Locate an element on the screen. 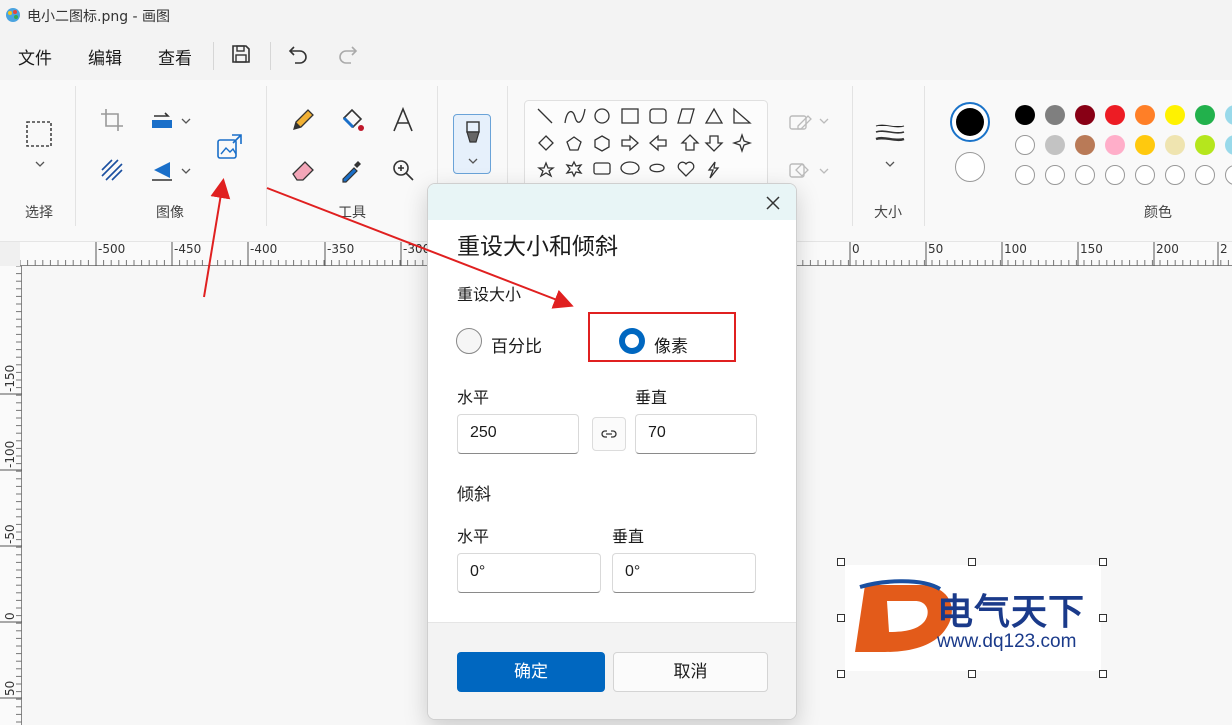 The height and width of the screenshot is (725, 1232). brand-url: www.dq123.com is located at coordinates (1007, 641).